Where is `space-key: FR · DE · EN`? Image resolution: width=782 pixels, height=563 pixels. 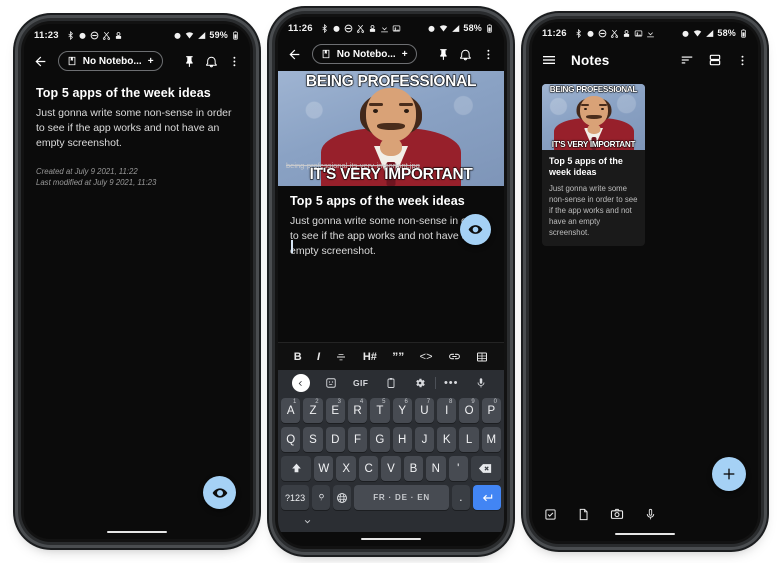 space-key: FR · DE · EN is located at coordinates (401, 497).